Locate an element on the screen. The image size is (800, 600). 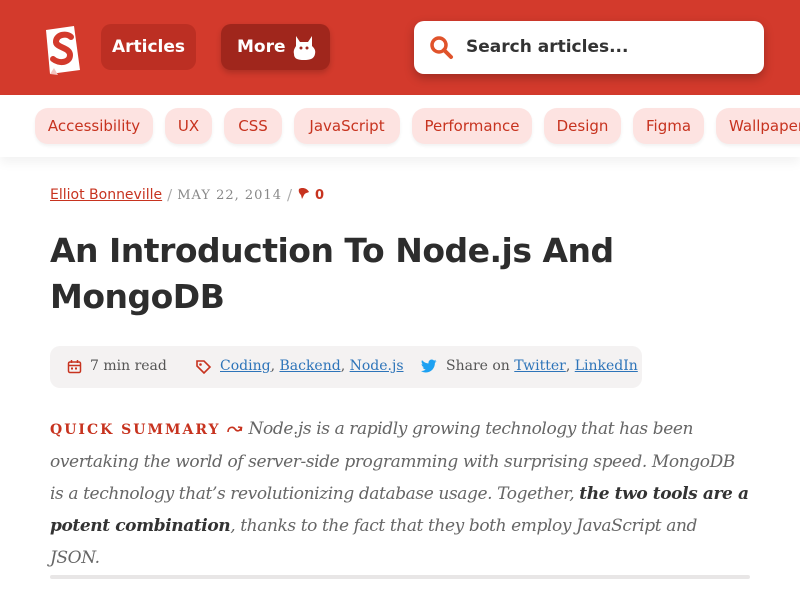
share-linkedin-link: LinkedIn is located at coordinates (606, 366).